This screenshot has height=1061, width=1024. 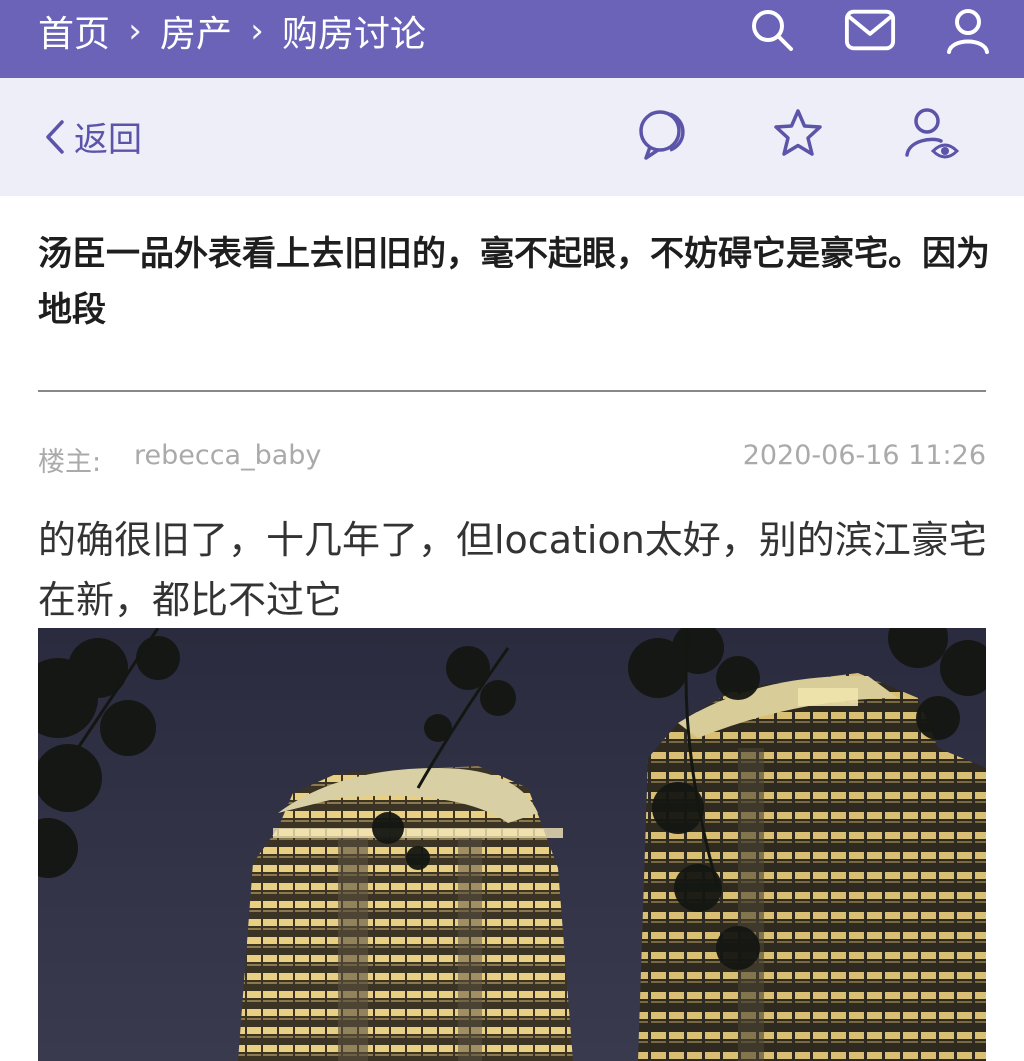 I want to click on user-icon, so click(x=968, y=30).